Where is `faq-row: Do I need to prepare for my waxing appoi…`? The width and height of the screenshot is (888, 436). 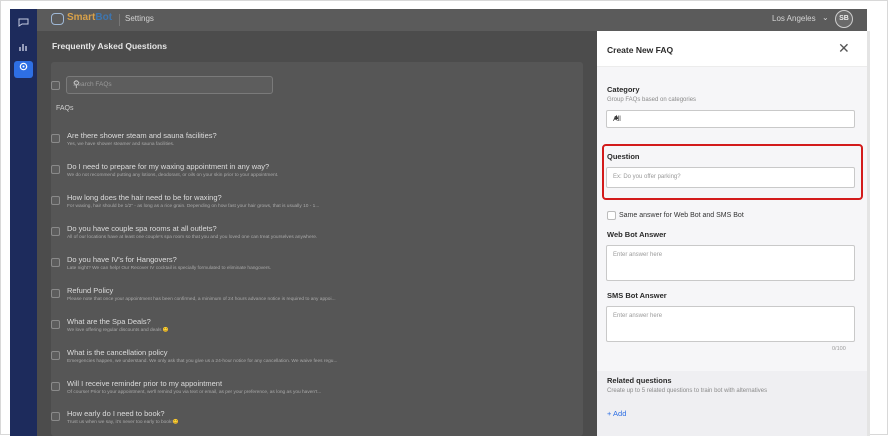 faq-row: Do I need to prepare for my waxing appoi… is located at coordinates (311, 173).